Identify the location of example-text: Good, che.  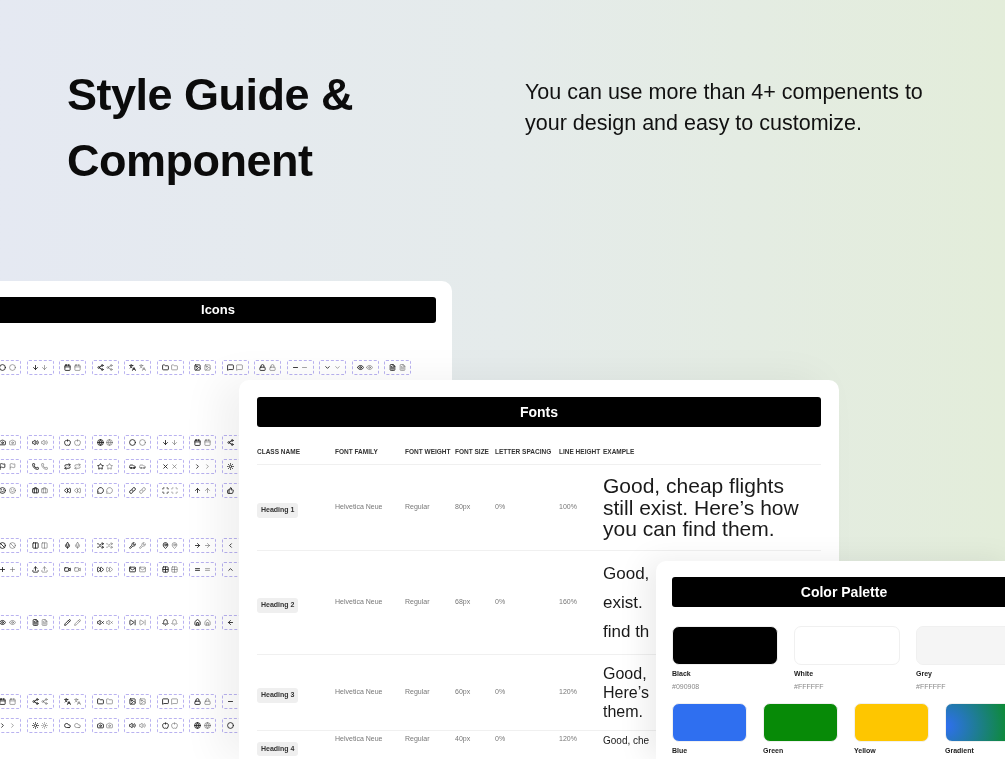
(626, 740).